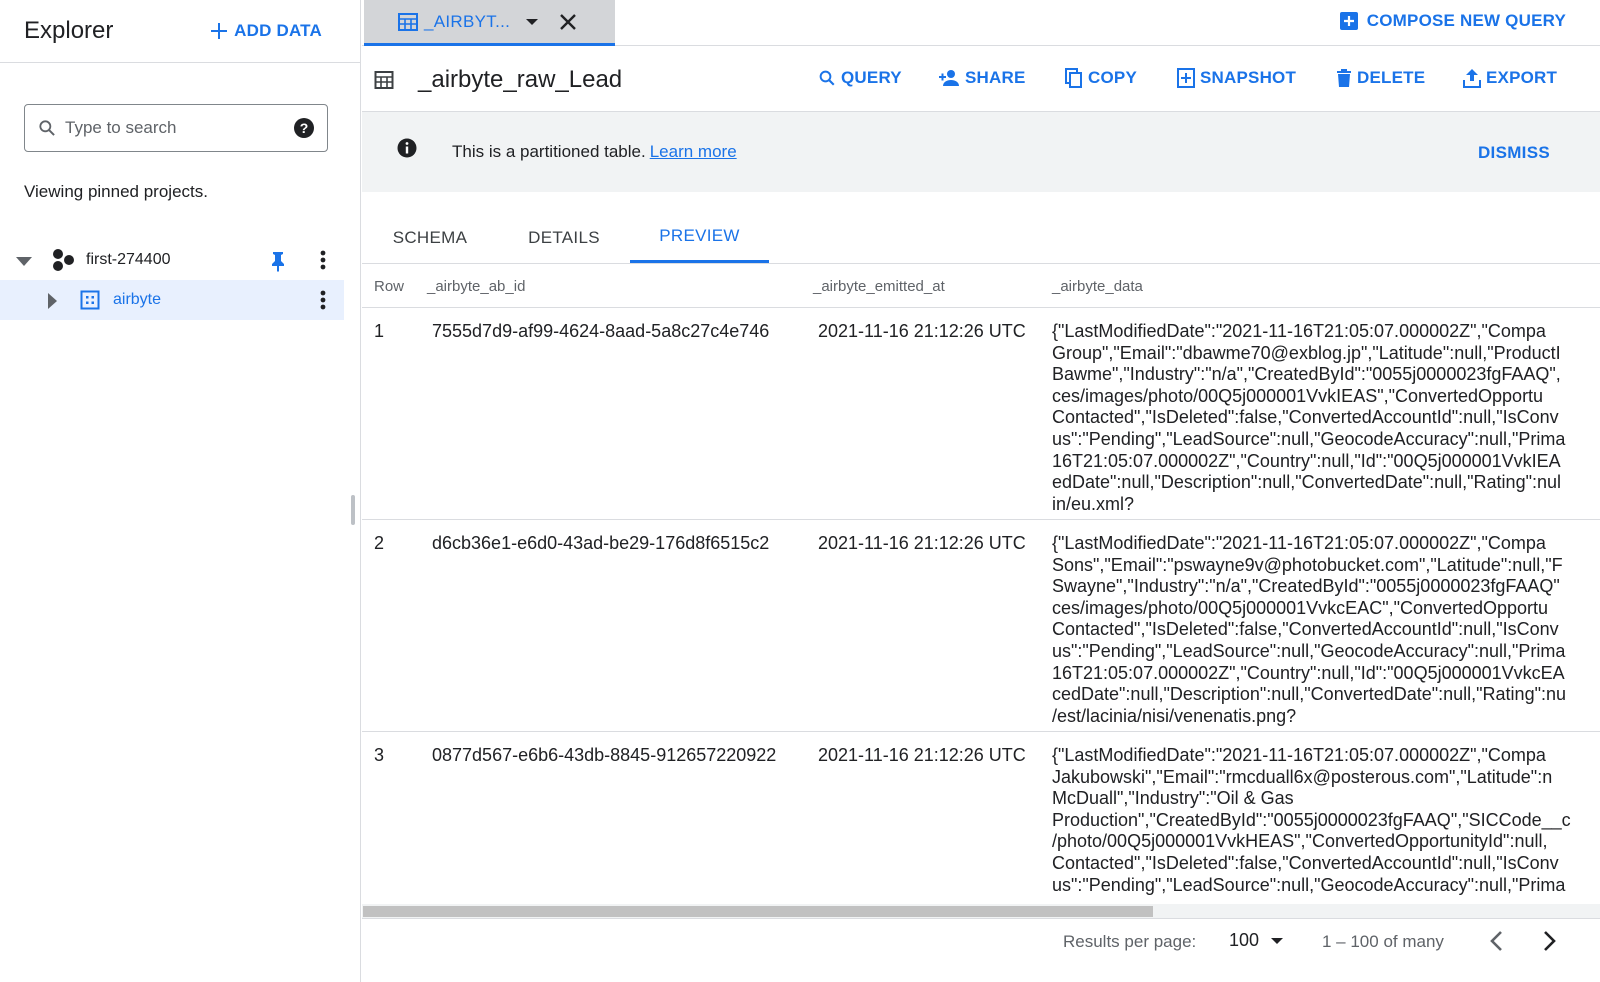 The height and width of the screenshot is (982, 1600). I want to click on pin-icon, so click(278, 261).